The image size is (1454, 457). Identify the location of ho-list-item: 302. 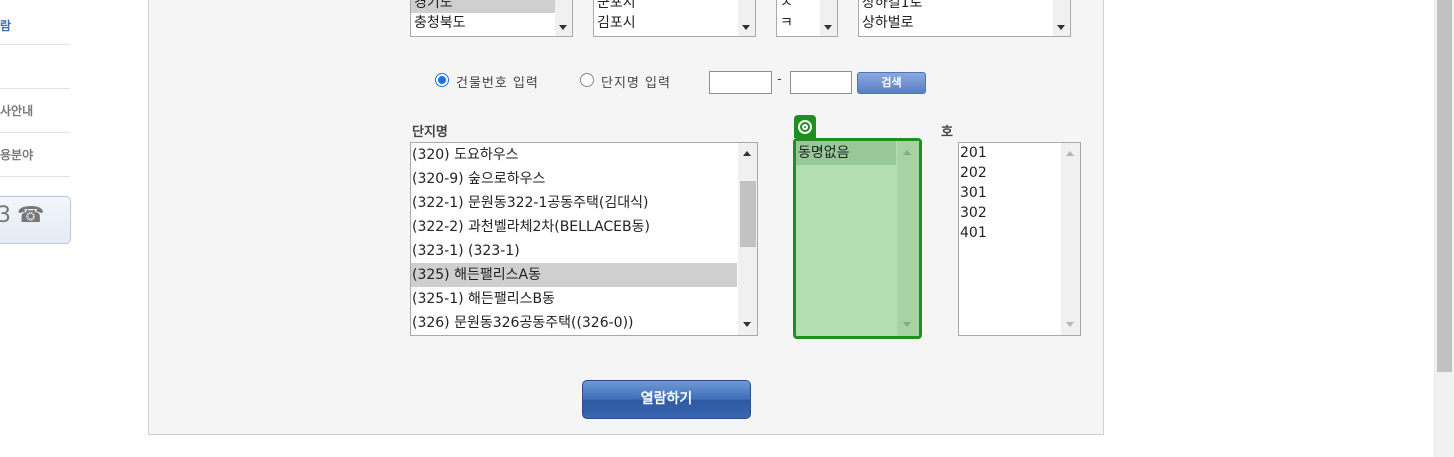
(1009, 213).